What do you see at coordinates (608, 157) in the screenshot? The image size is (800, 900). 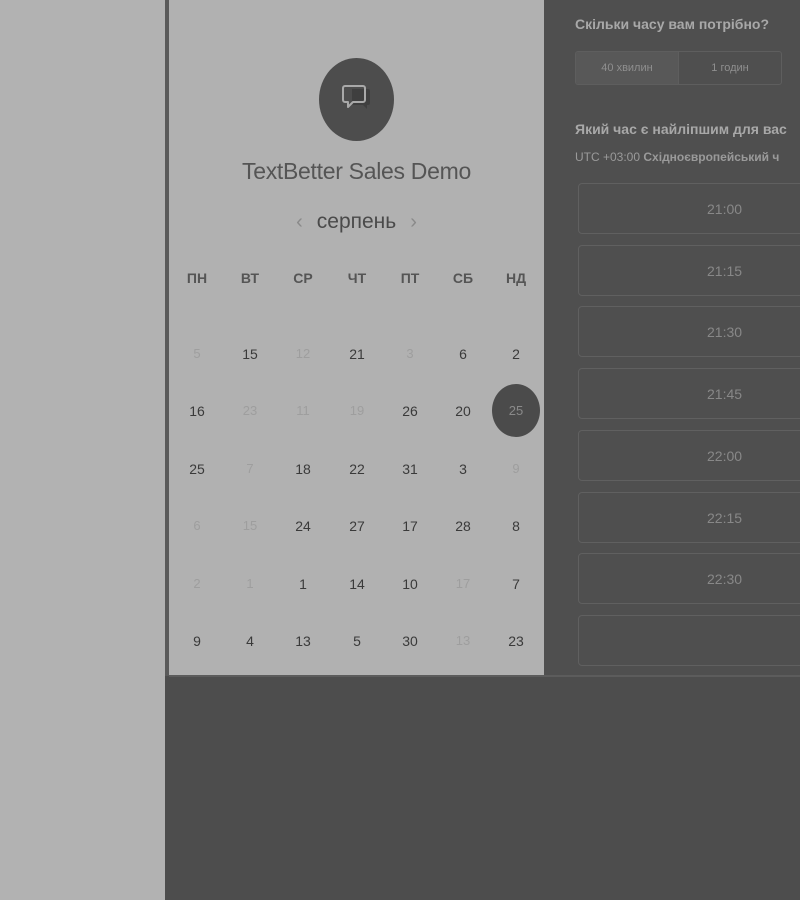 I see `timezone-offset: UTC +03:00` at bounding box center [608, 157].